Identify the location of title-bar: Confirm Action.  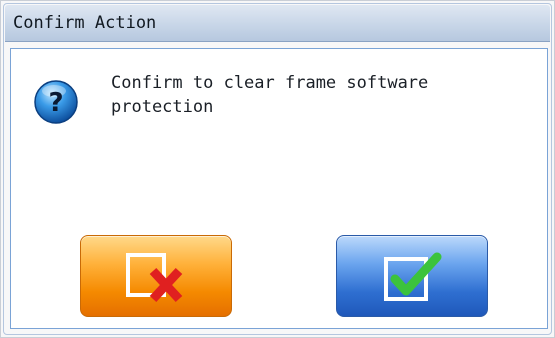
(277, 23).